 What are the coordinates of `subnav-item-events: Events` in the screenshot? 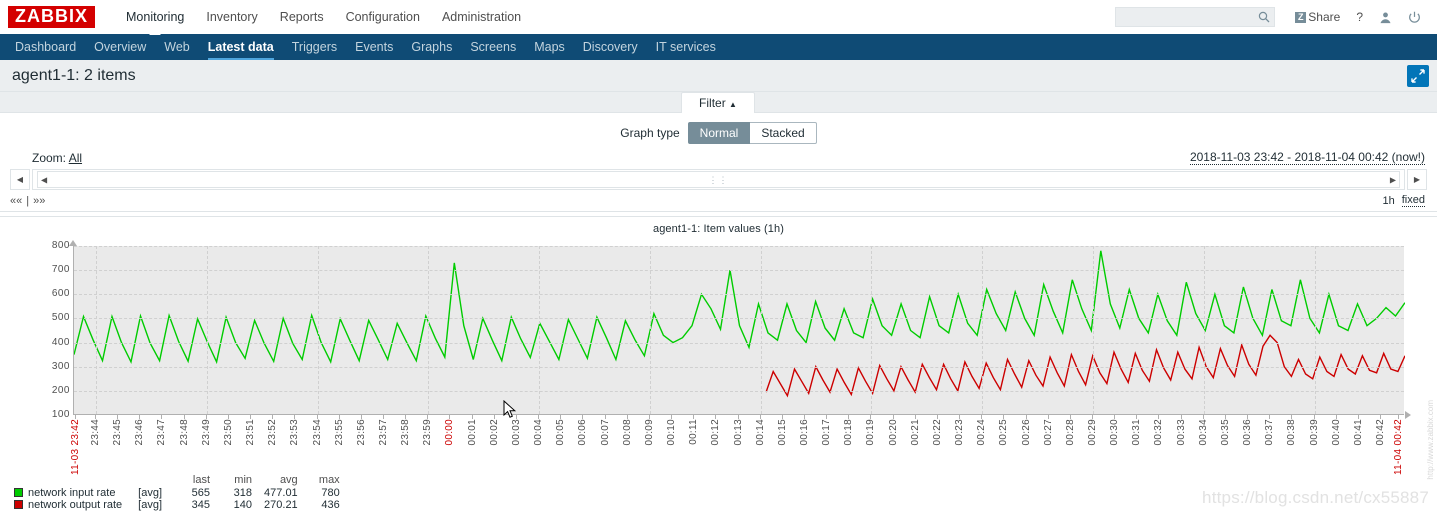 It's located at (374, 47).